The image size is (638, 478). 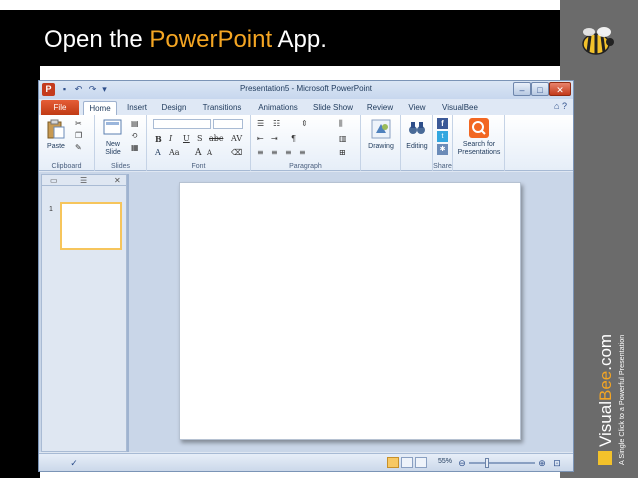 What do you see at coordinates (598, 41) in the screenshot?
I see `bee-logo-icon` at bounding box center [598, 41].